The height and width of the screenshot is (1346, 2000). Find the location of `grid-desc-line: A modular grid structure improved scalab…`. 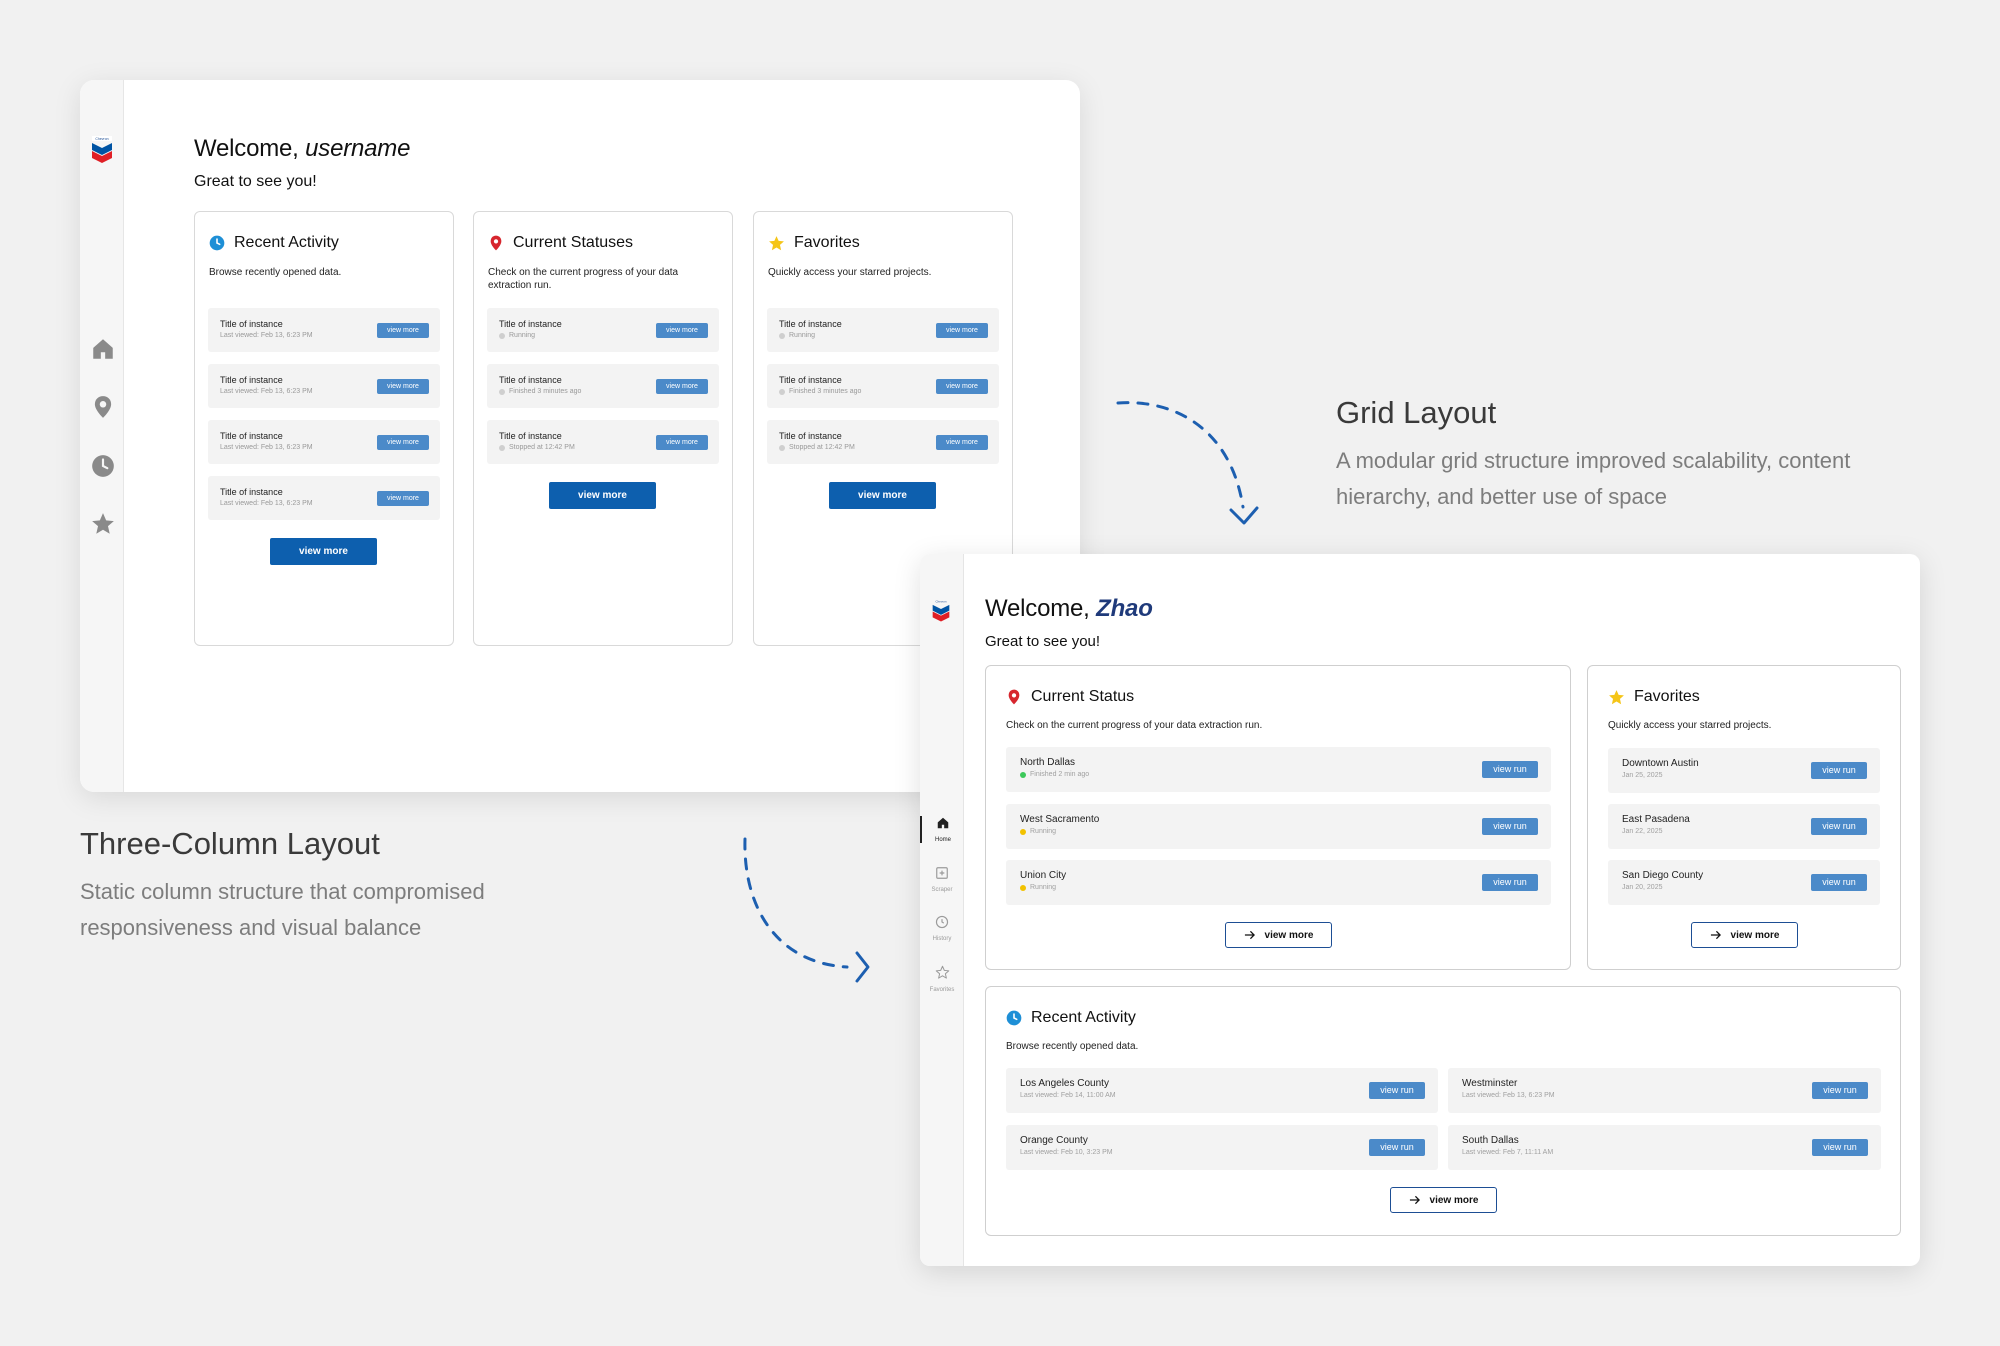

grid-desc-line: A modular grid structure improved scalab… is located at coordinates (1593, 460).